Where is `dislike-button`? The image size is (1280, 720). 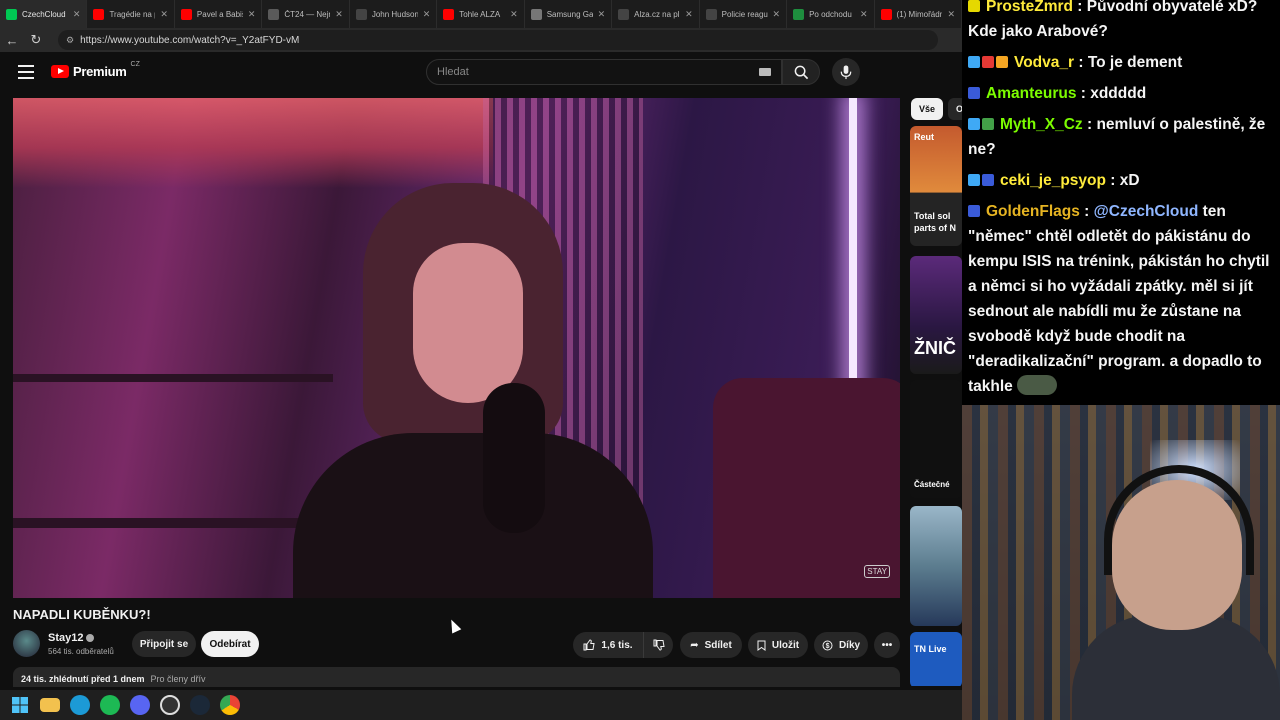
dislike-button is located at coordinates (658, 645).